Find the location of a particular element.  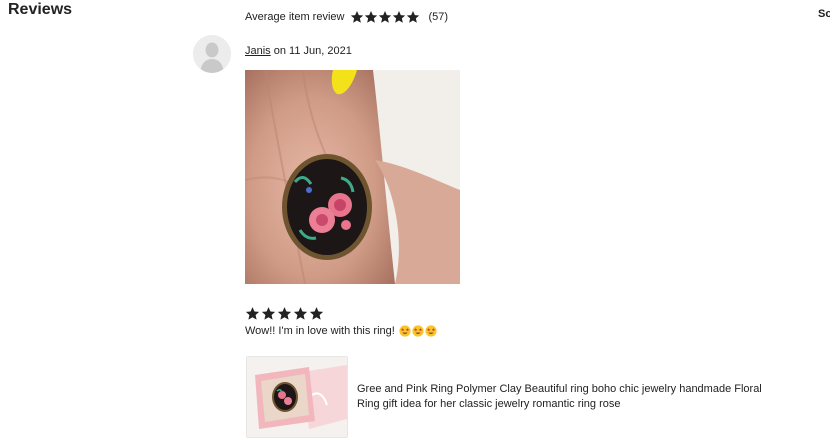

review-photo is located at coordinates (352, 177).